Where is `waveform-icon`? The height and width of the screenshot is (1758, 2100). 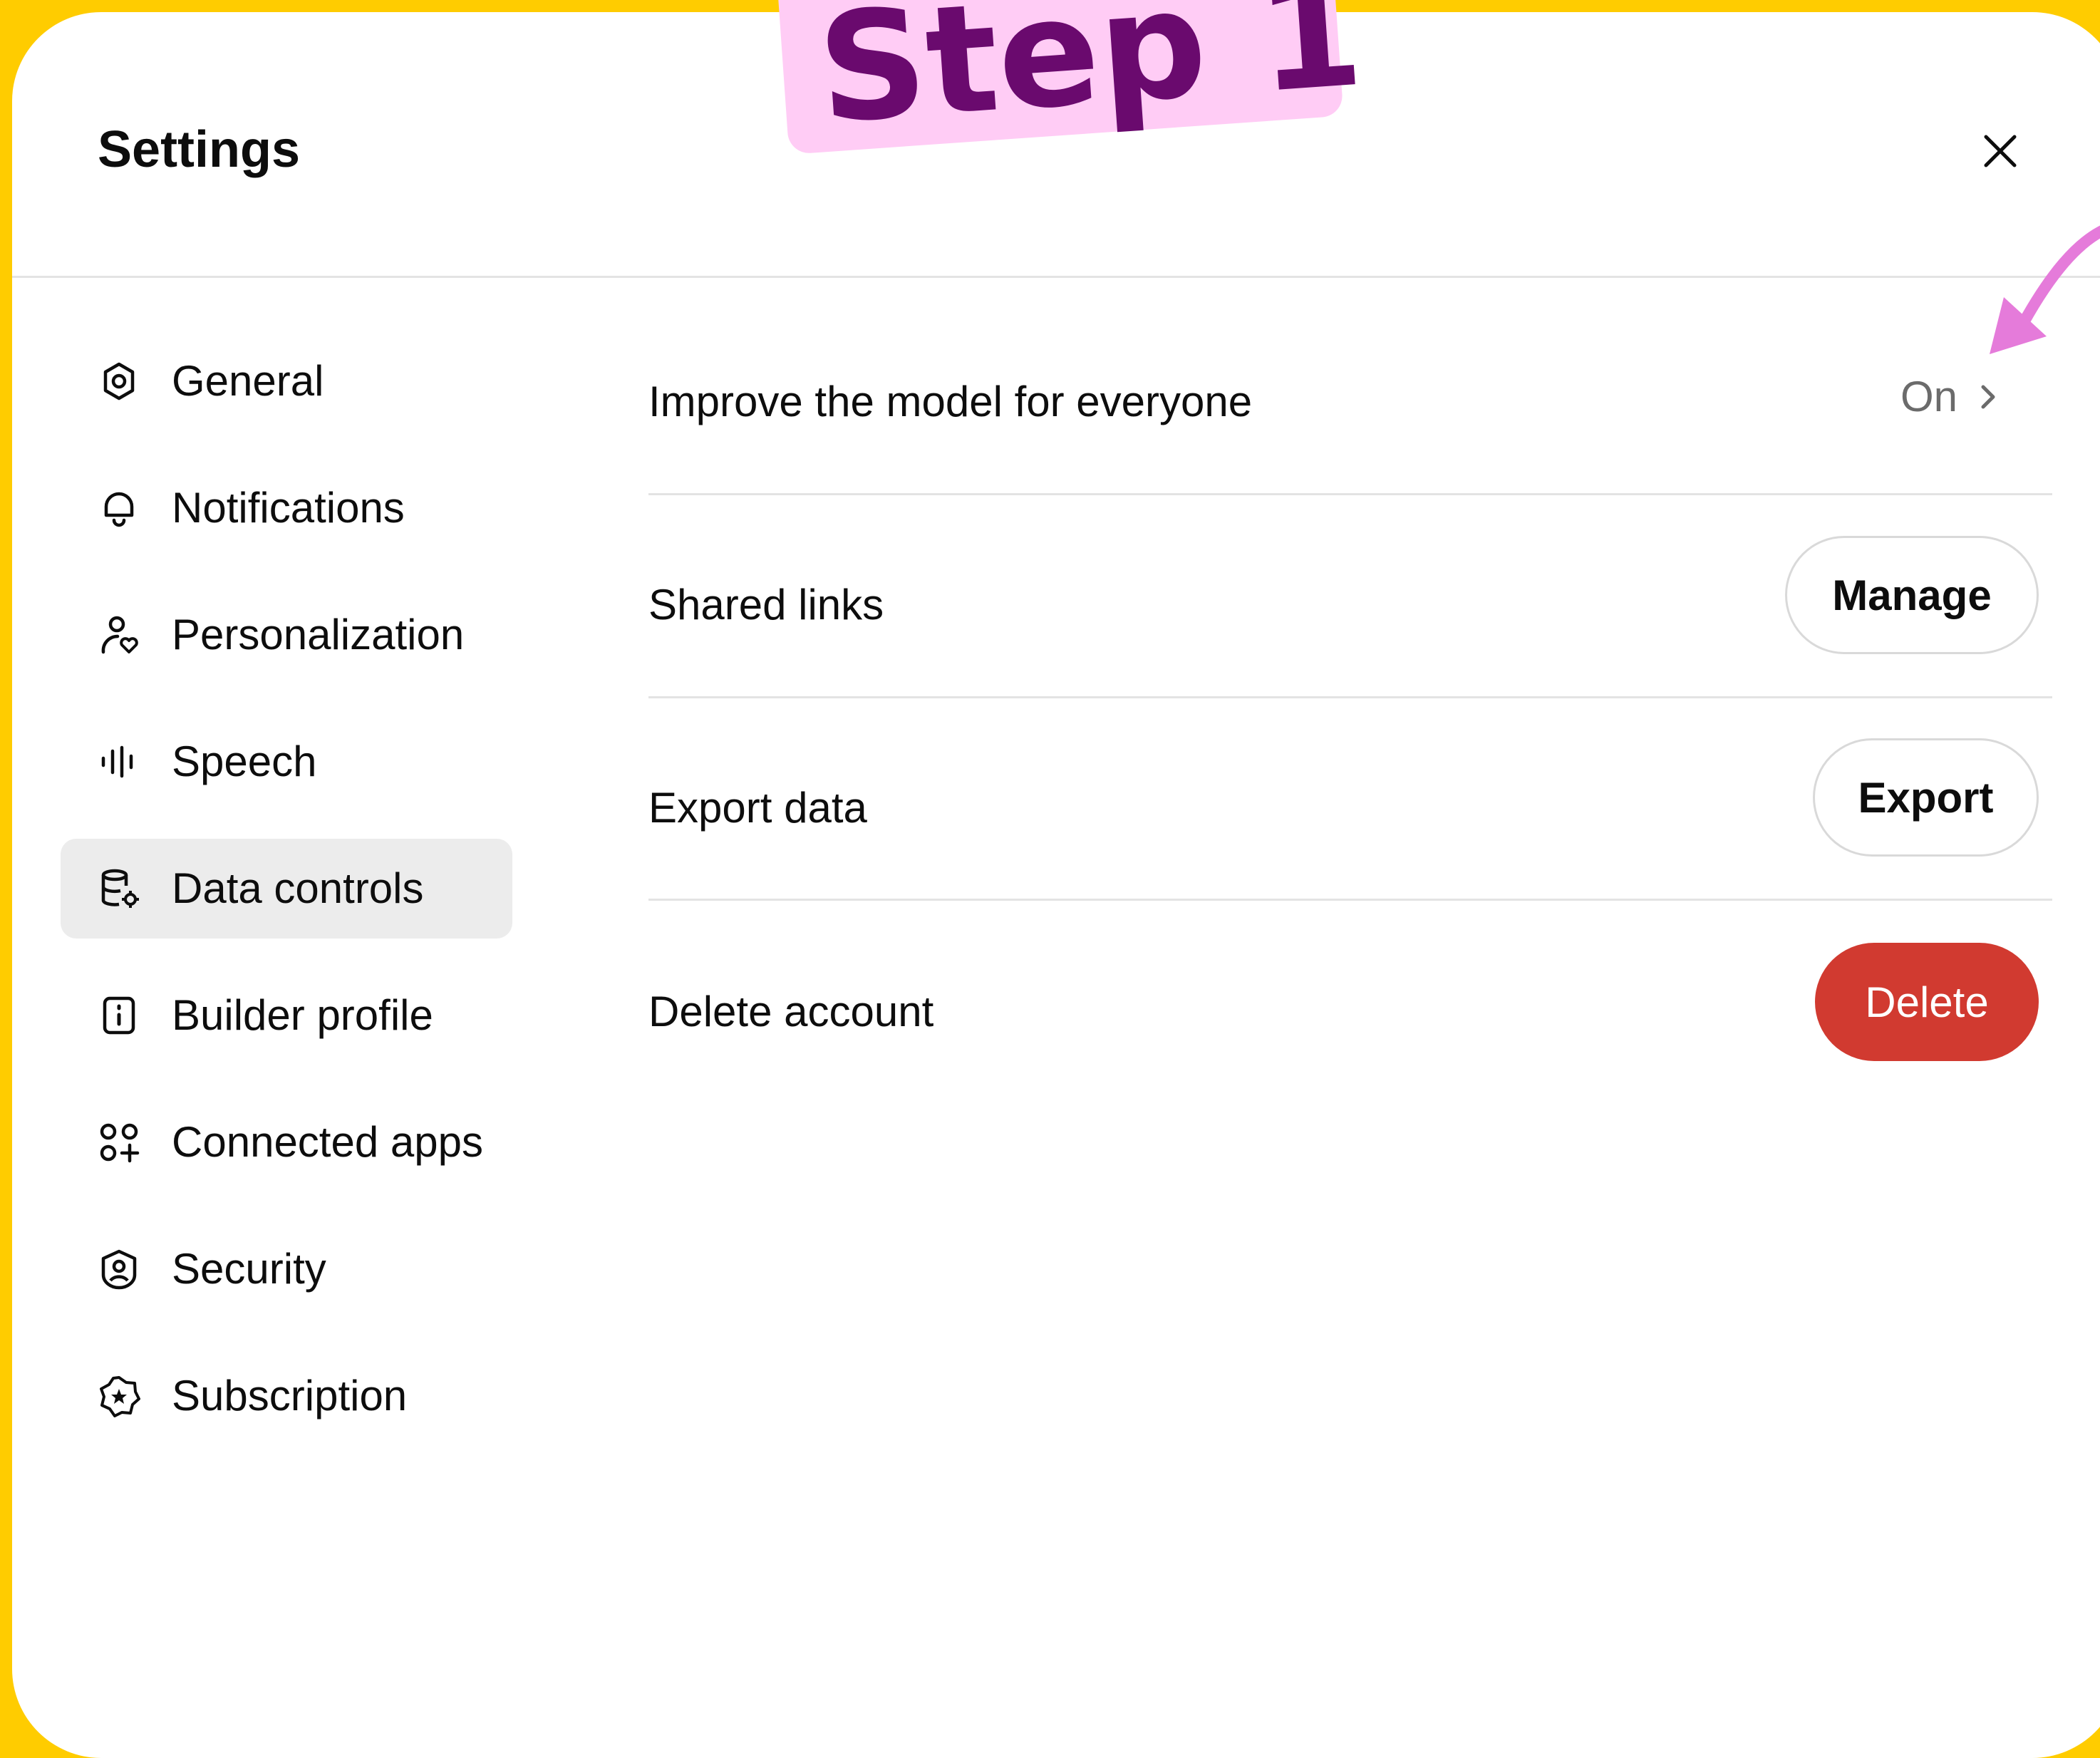 waveform-icon is located at coordinates (117, 761).